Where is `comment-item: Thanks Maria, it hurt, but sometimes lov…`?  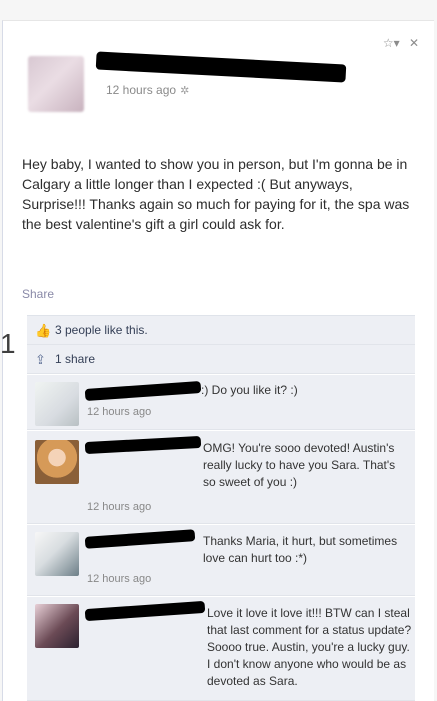
comment-item: Thanks Maria, it hurt, but sometimes lov… is located at coordinates (221, 560).